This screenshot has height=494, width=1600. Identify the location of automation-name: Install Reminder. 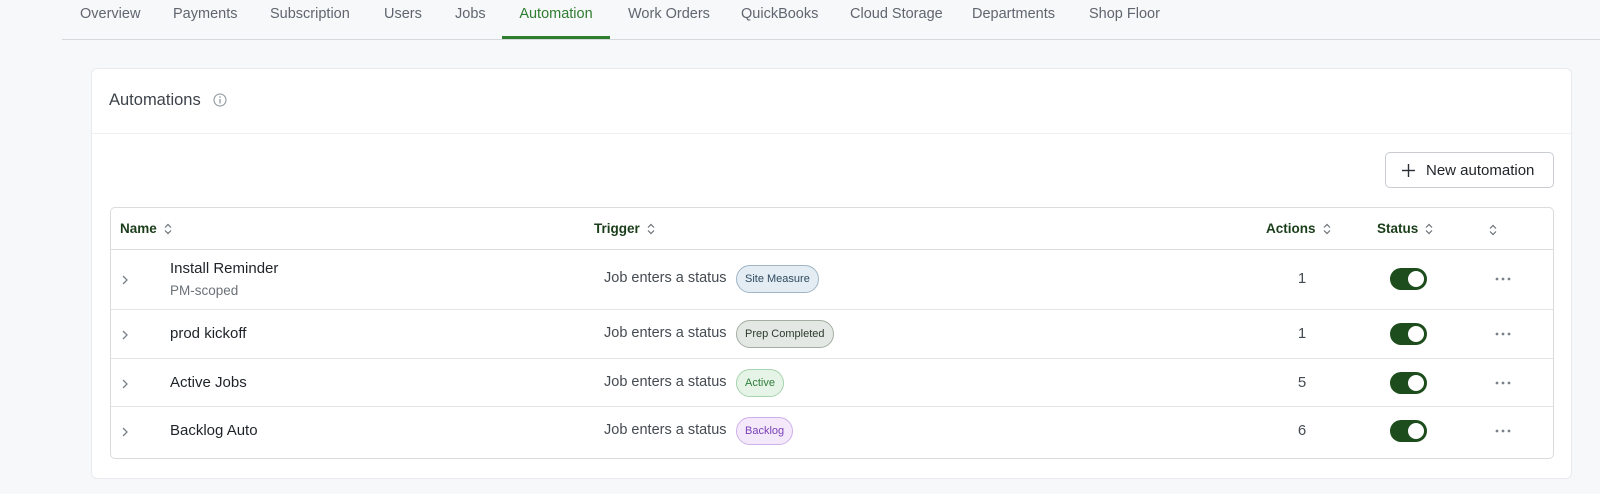
(224, 268).